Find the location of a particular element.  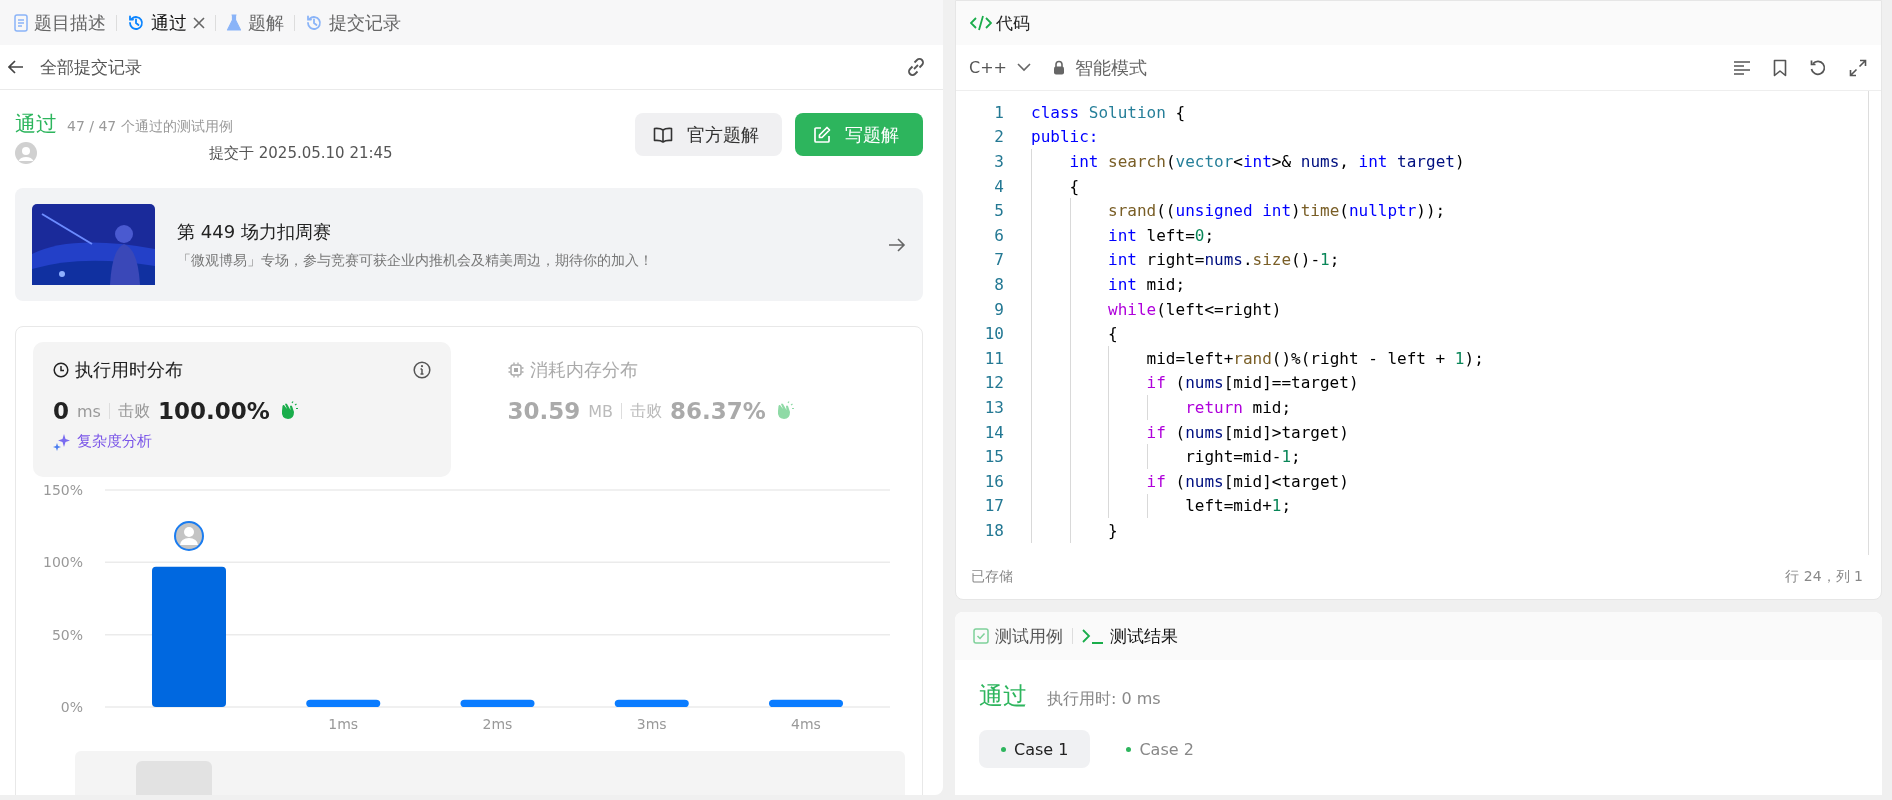

status-text: 通过 is located at coordinates (36, 124).